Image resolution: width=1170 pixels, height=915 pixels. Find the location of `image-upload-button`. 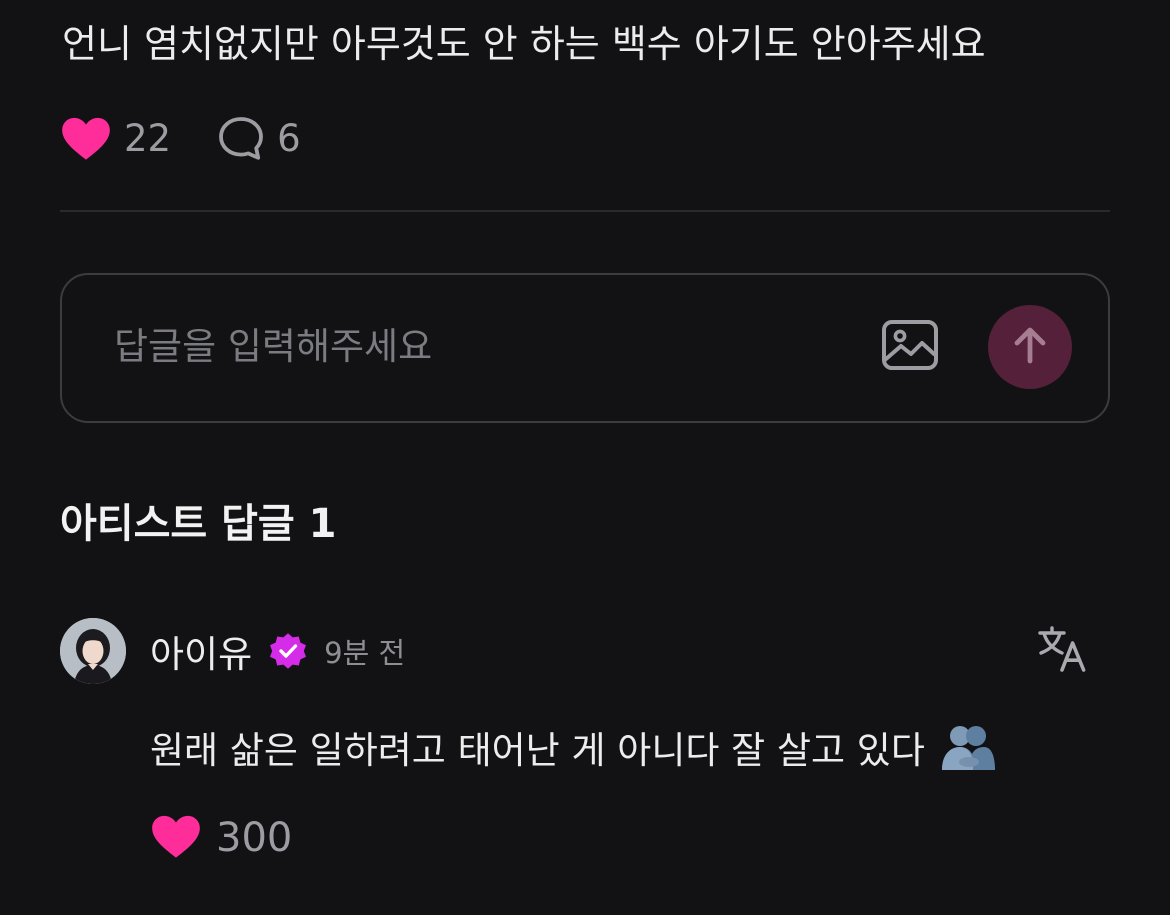

image-upload-button is located at coordinates (910, 347).